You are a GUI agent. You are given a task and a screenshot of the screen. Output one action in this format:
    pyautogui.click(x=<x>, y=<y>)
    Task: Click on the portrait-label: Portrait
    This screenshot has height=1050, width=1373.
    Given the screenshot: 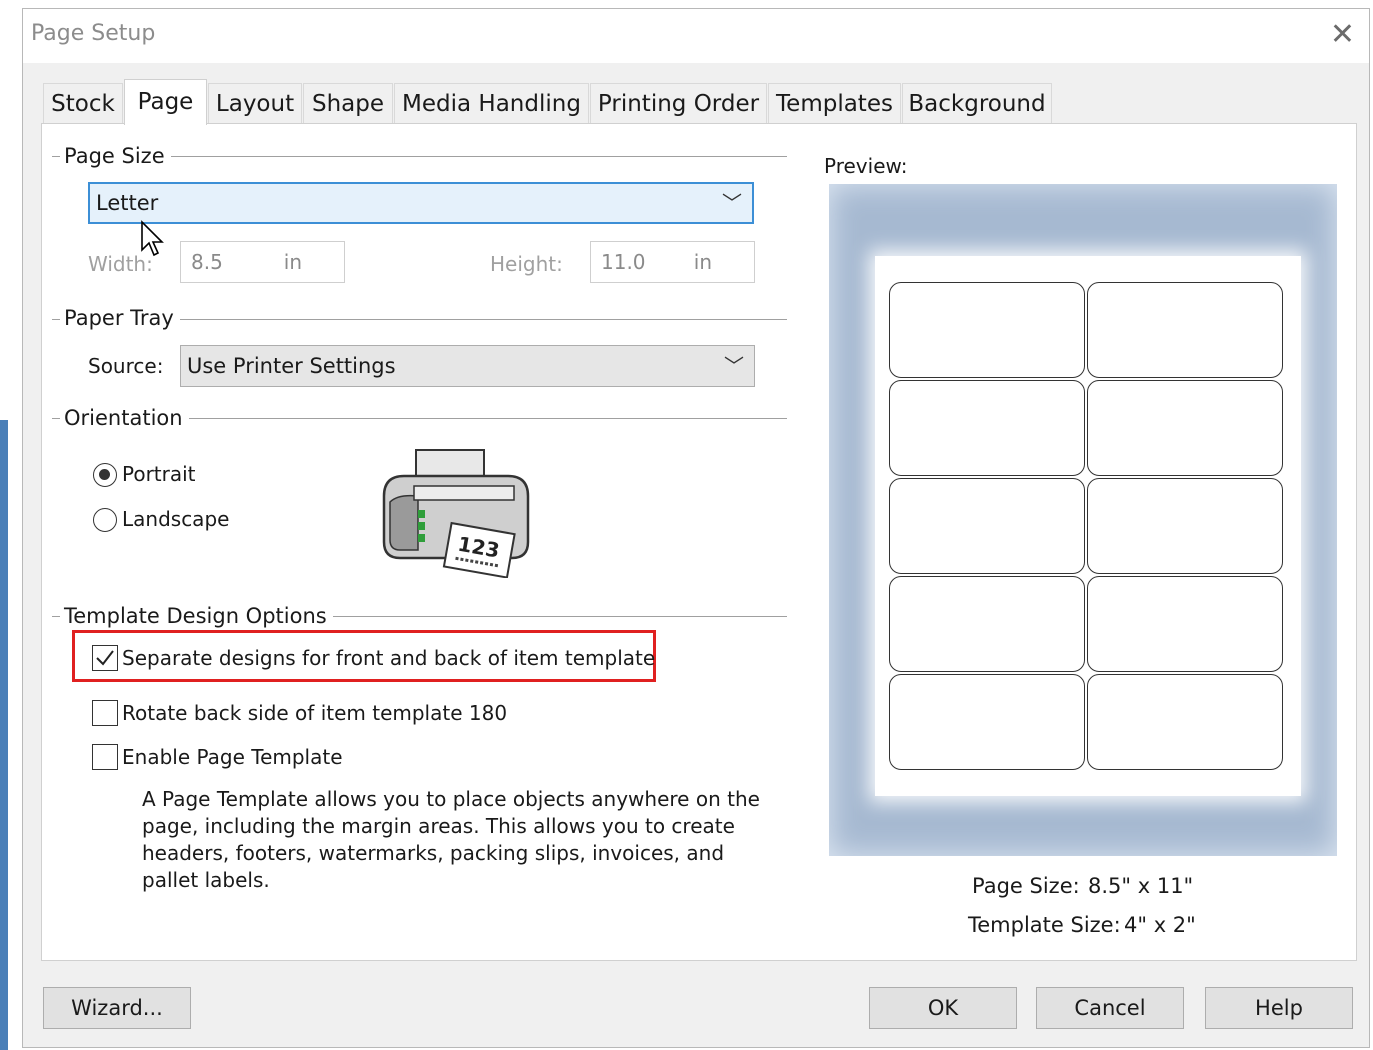 What is the action you would take?
    pyautogui.click(x=159, y=474)
    